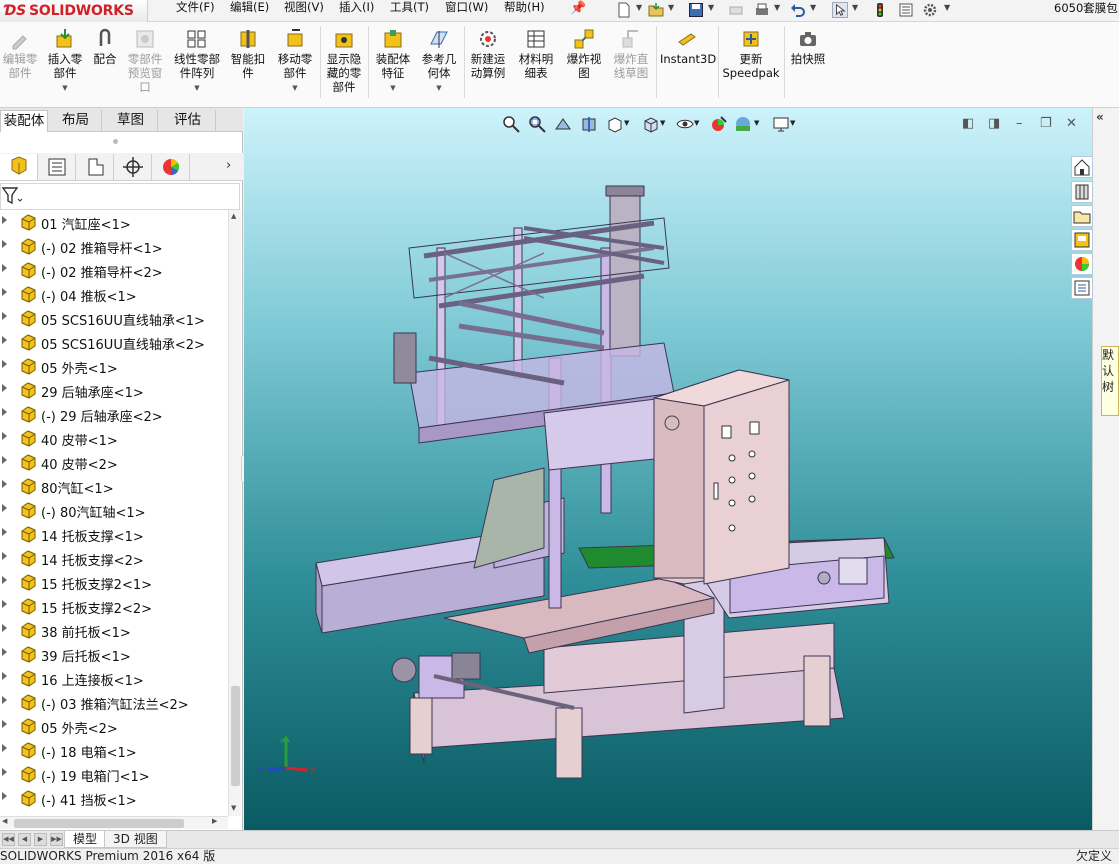 The image size is (1119, 864). I want to click on tree-scroll-thumb, so click(235, 736).